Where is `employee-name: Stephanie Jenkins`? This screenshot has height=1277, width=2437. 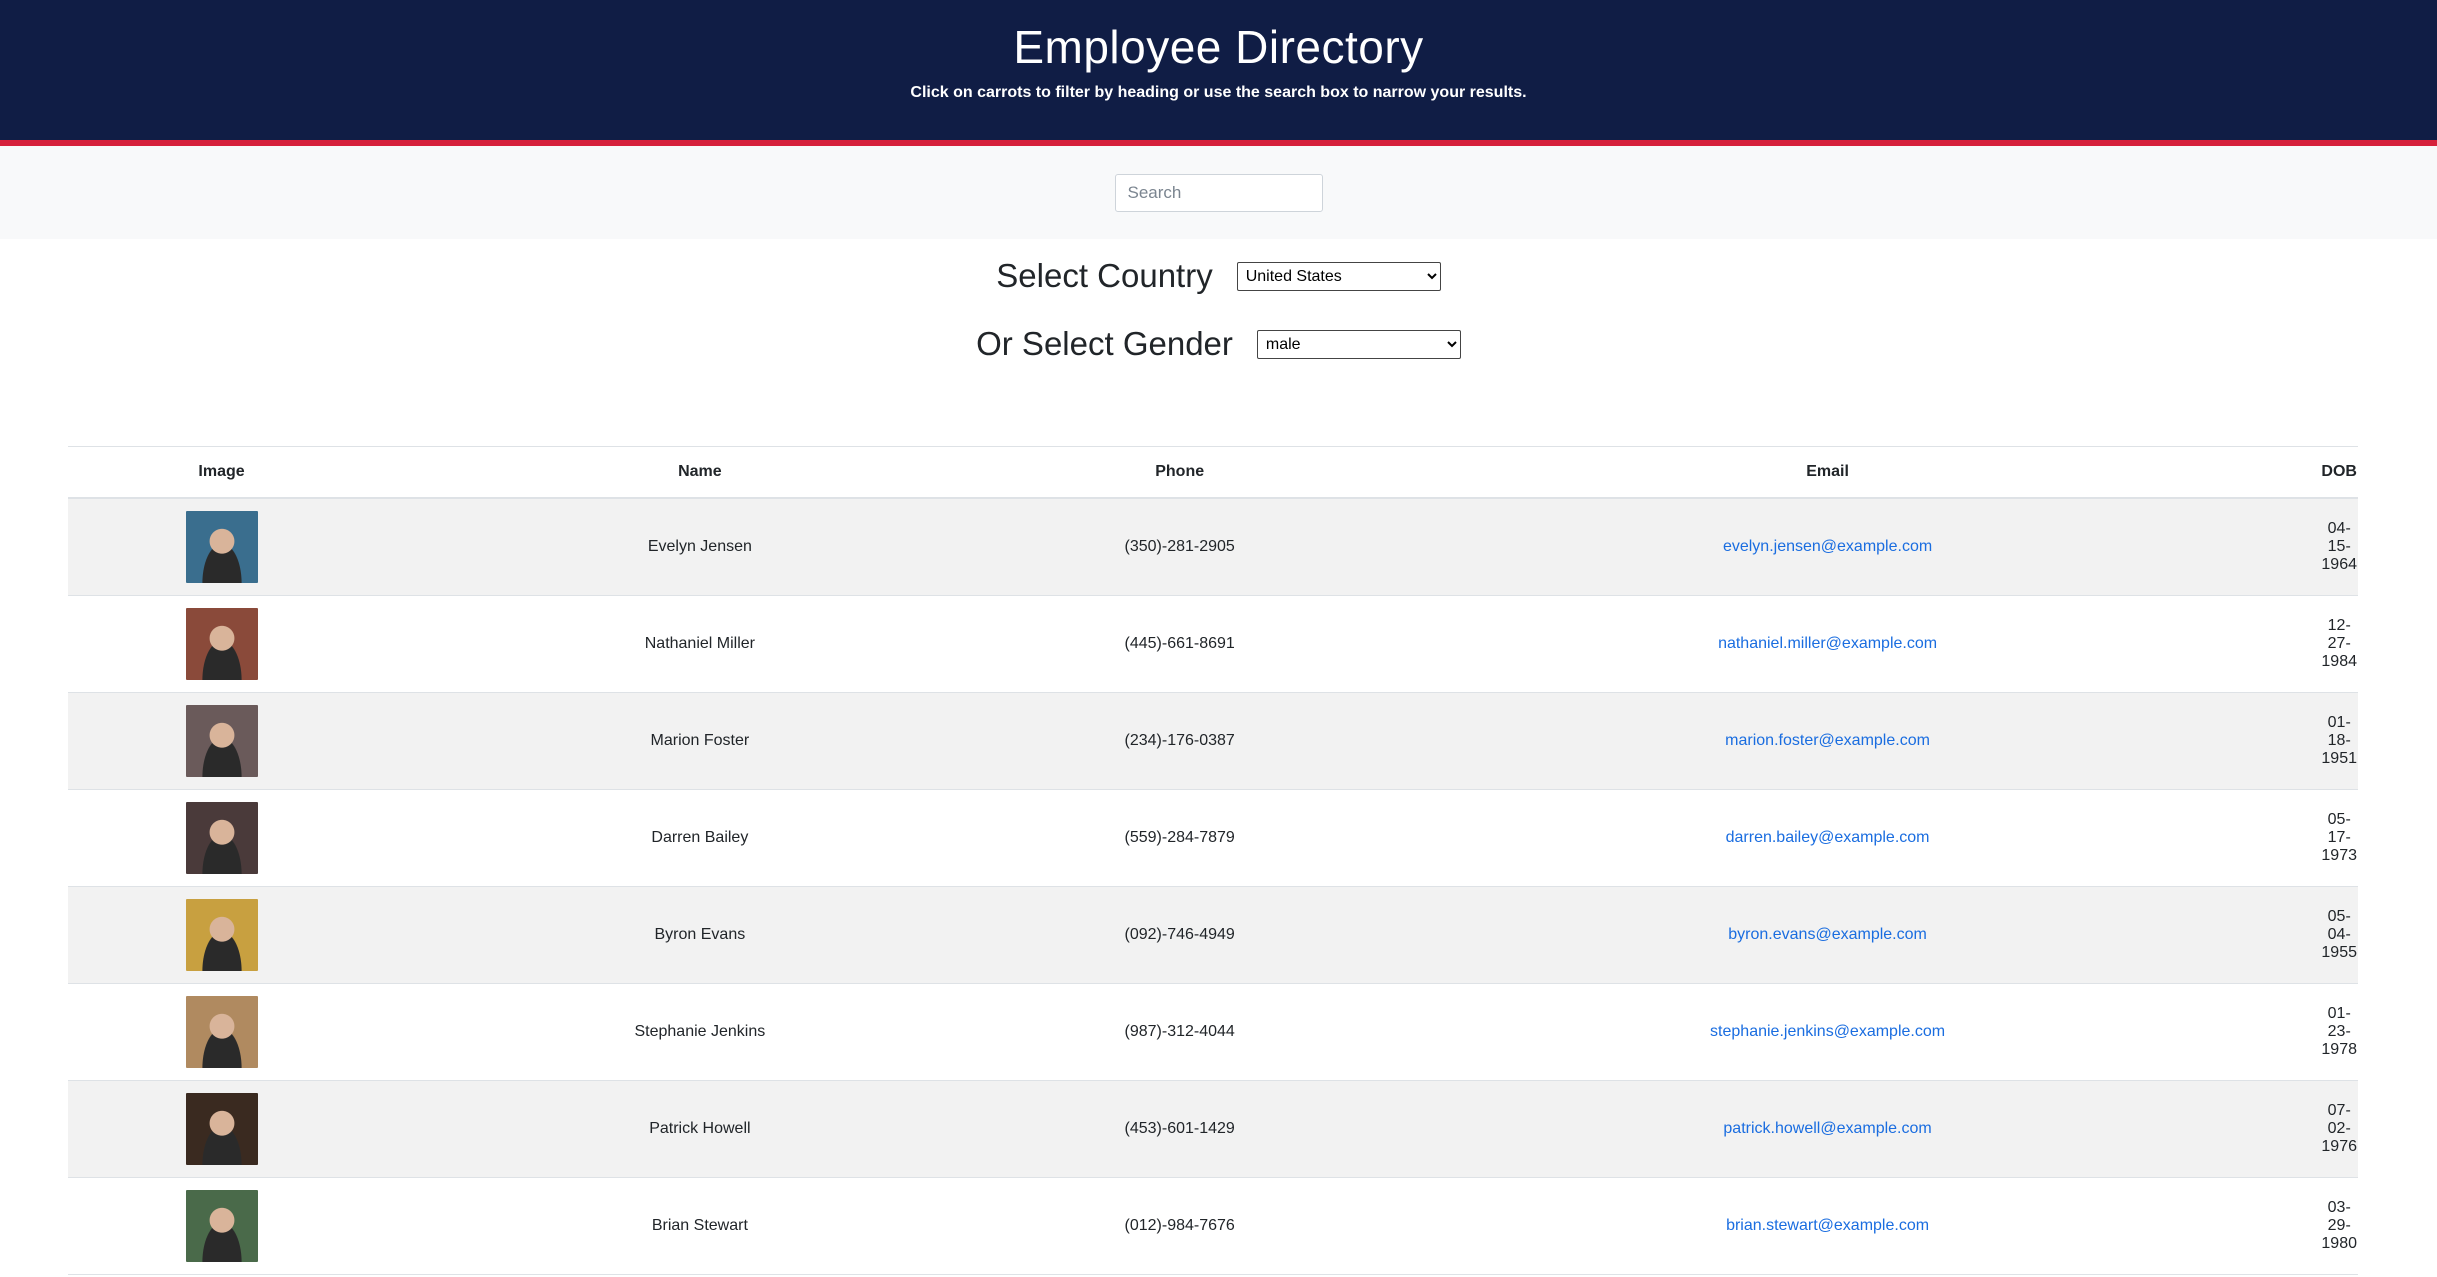 employee-name: Stephanie Jenkins is located at coordinates (700, 1031).